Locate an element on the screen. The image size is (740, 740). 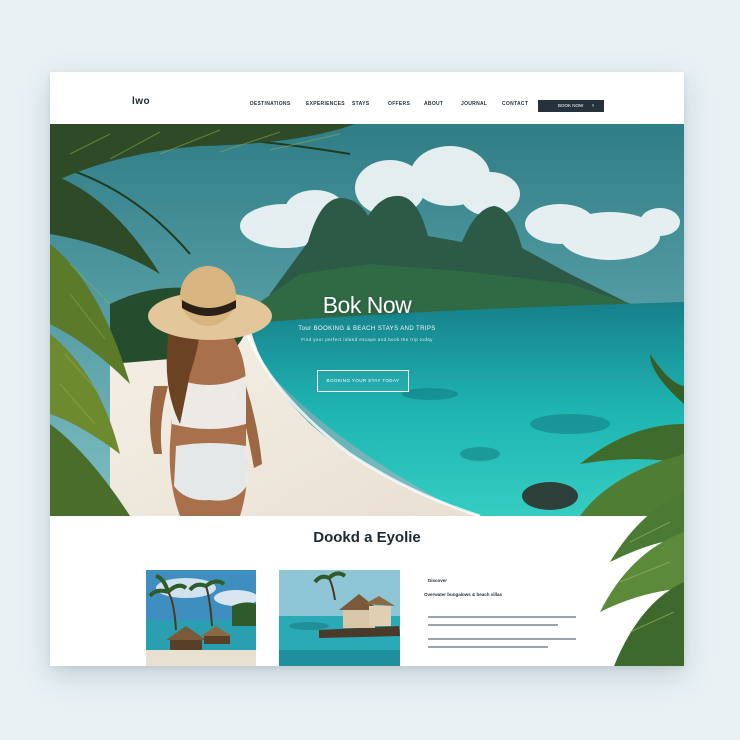
beach-huts-image is located at coordinates (201, 618).